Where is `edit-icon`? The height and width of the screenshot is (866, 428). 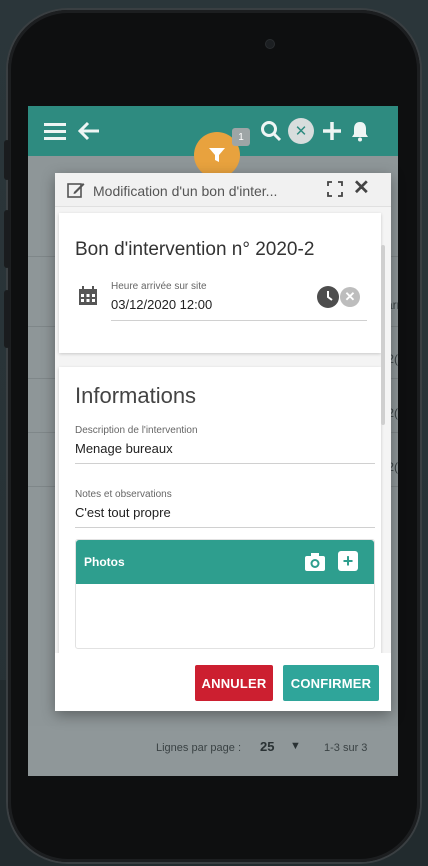 edit-icon is located at coordinates (76, 190).